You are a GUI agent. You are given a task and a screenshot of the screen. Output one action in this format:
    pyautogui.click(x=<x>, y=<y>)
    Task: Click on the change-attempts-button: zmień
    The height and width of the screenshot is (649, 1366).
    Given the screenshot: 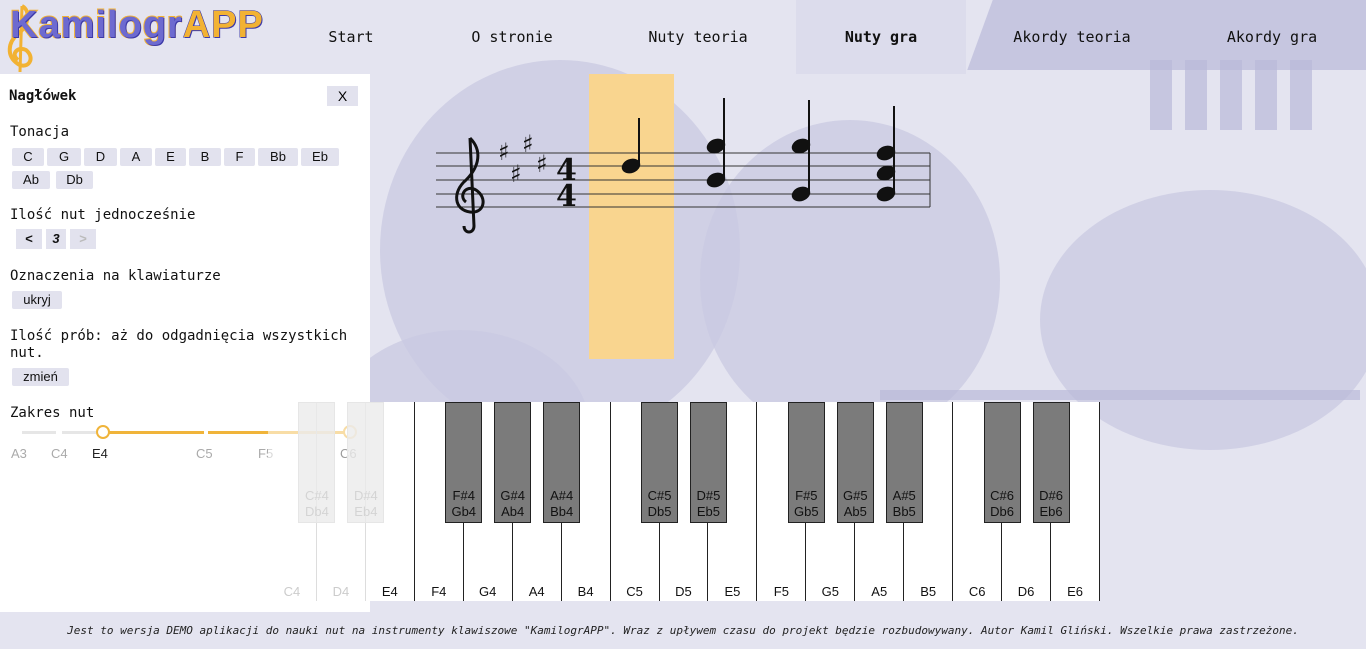 What is the action you would take?
    pyautogui.click(x=40, y=377)
    